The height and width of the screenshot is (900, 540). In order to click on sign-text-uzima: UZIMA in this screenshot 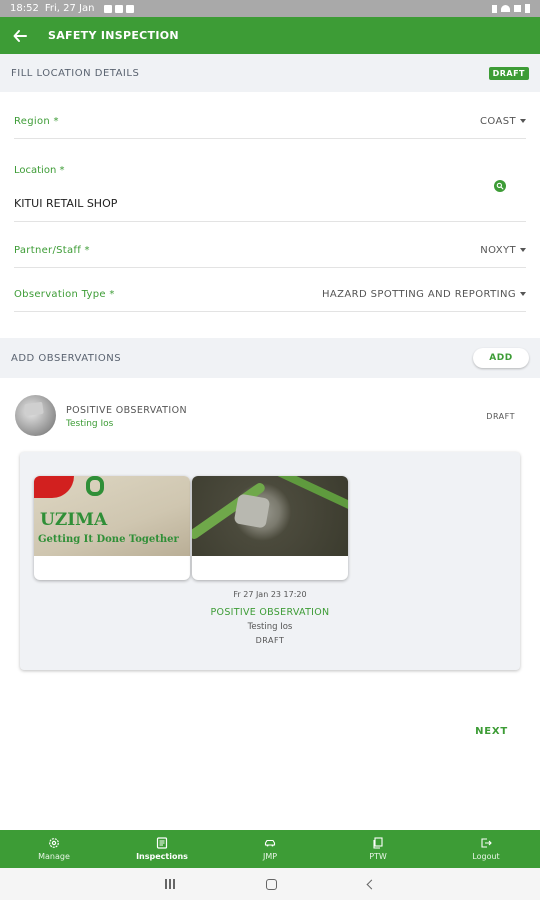, I will do `click(74, 520)`.